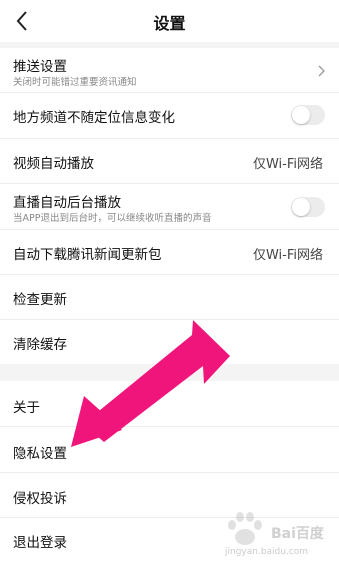 The image size is (339, 573). Describe the element at coordinates (40, 543) in the screenshot. I see `logout-label: 退出登录` at that location.